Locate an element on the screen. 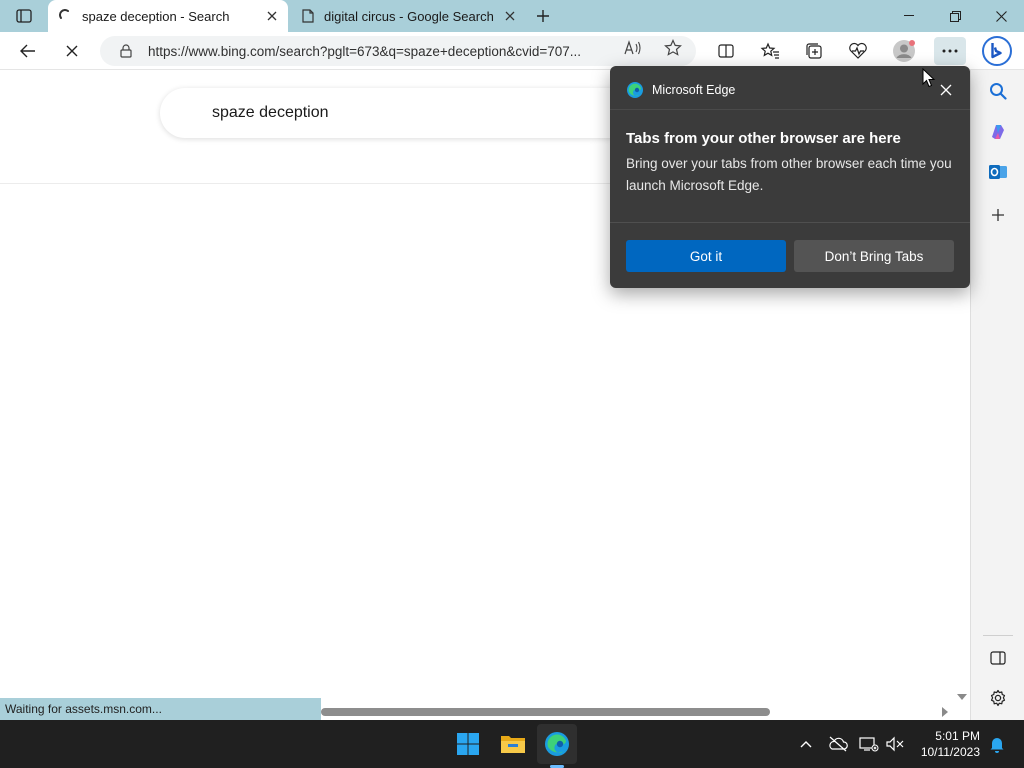  tab-spaze-deception: spaze deception - Search is located at coordinates (168, 16).